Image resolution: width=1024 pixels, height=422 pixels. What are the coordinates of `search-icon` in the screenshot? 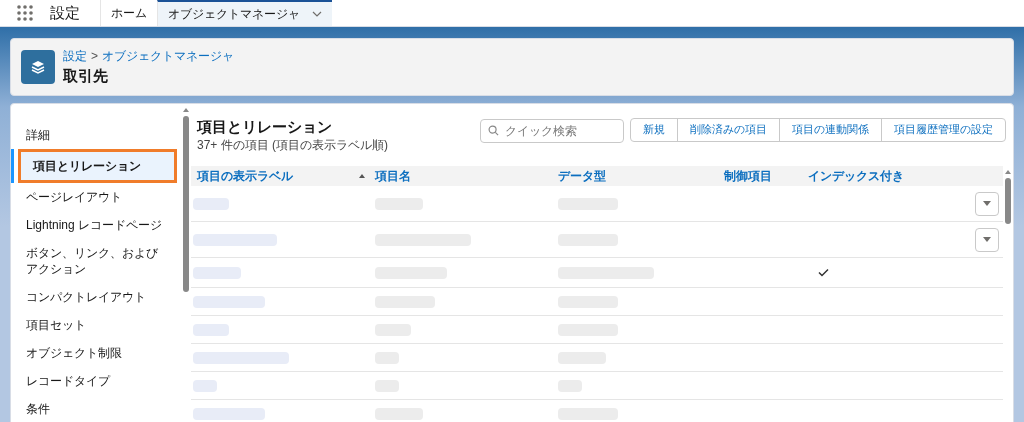 It's located at (493, 130).